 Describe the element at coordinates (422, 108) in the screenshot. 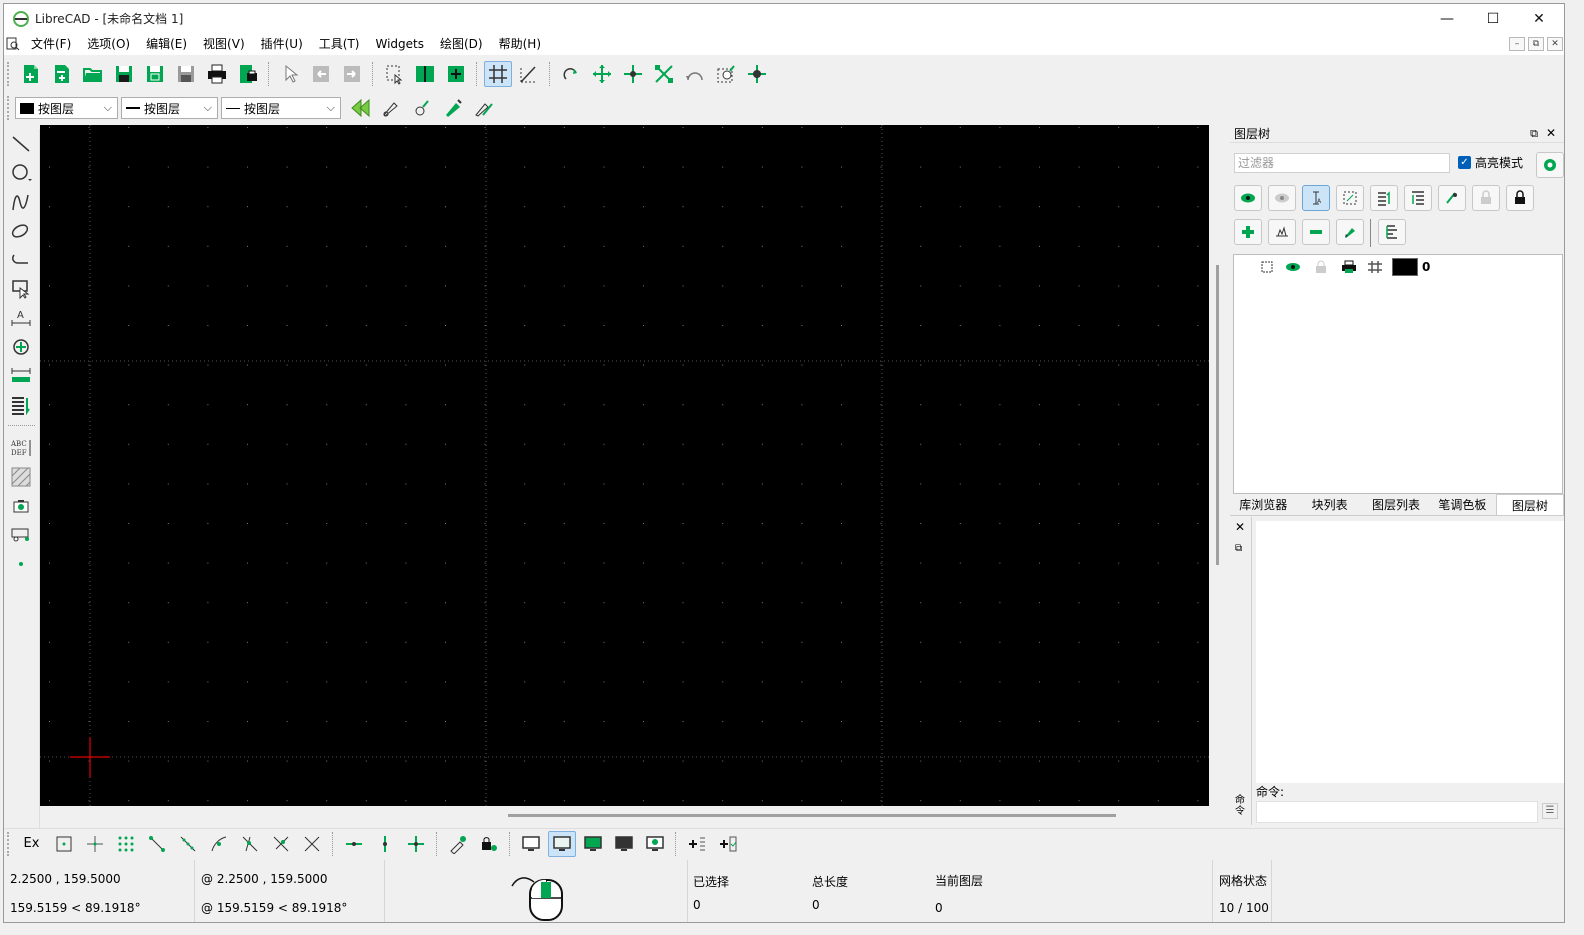

I see `pen-sync-button` at that location.